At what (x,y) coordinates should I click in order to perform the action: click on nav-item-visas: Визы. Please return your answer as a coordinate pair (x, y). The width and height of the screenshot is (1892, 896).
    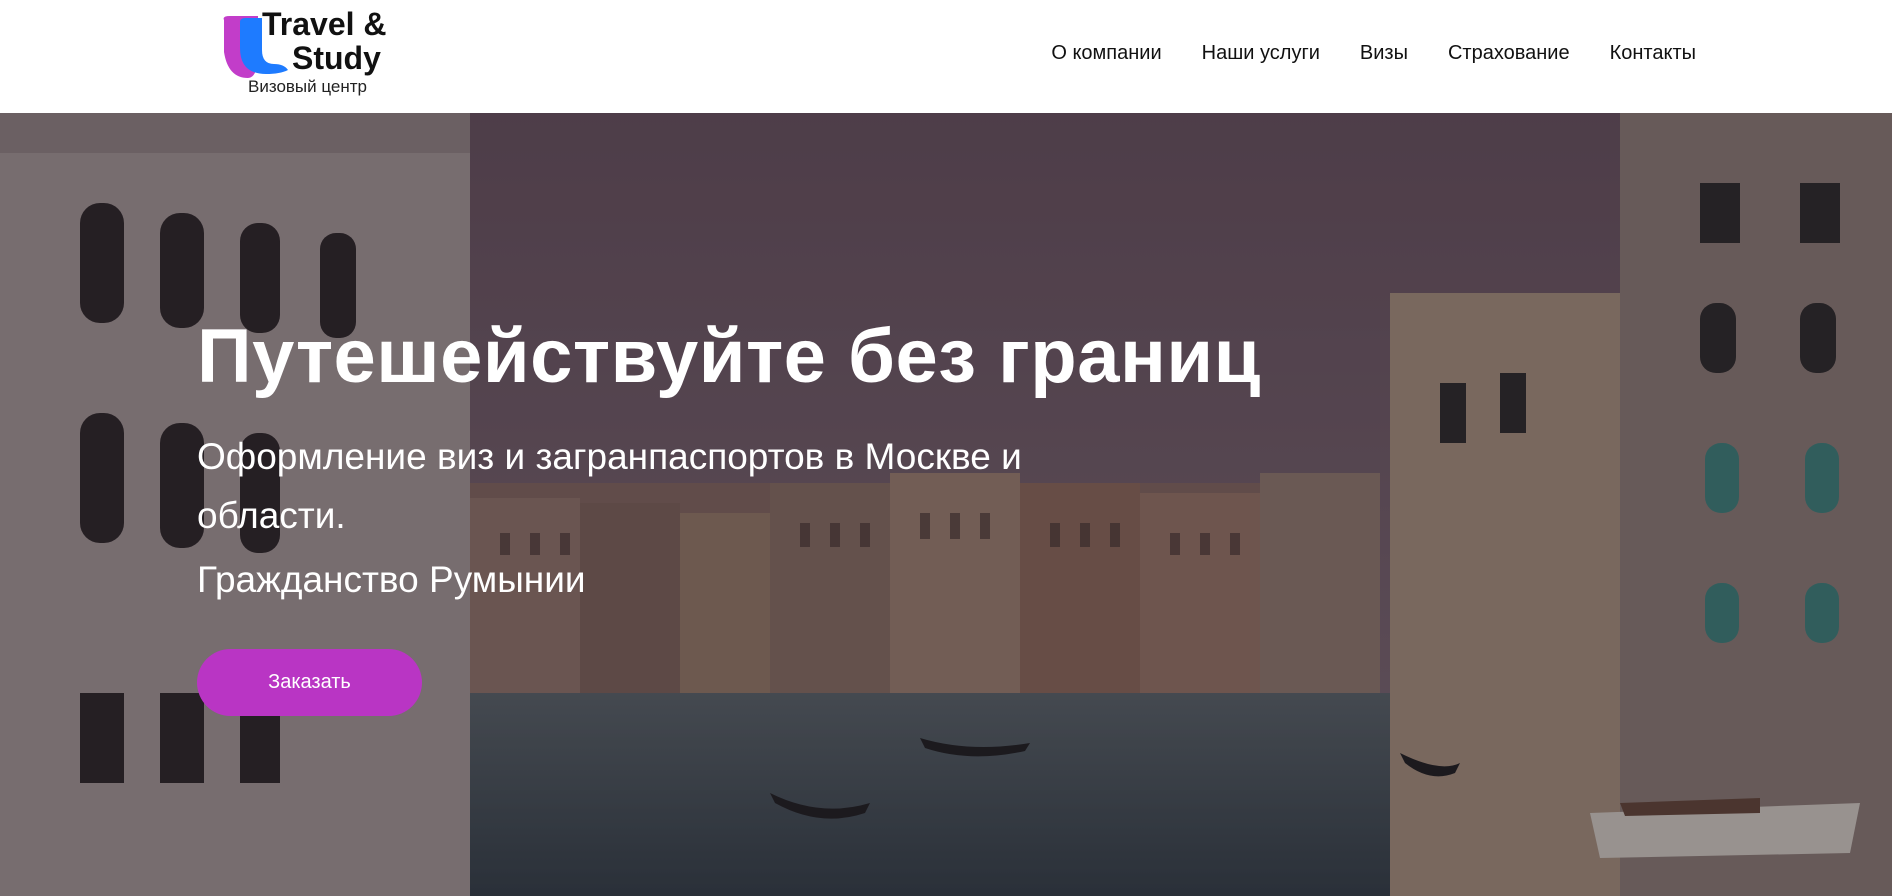
    Looking at the image, I should click on (1384, 53).